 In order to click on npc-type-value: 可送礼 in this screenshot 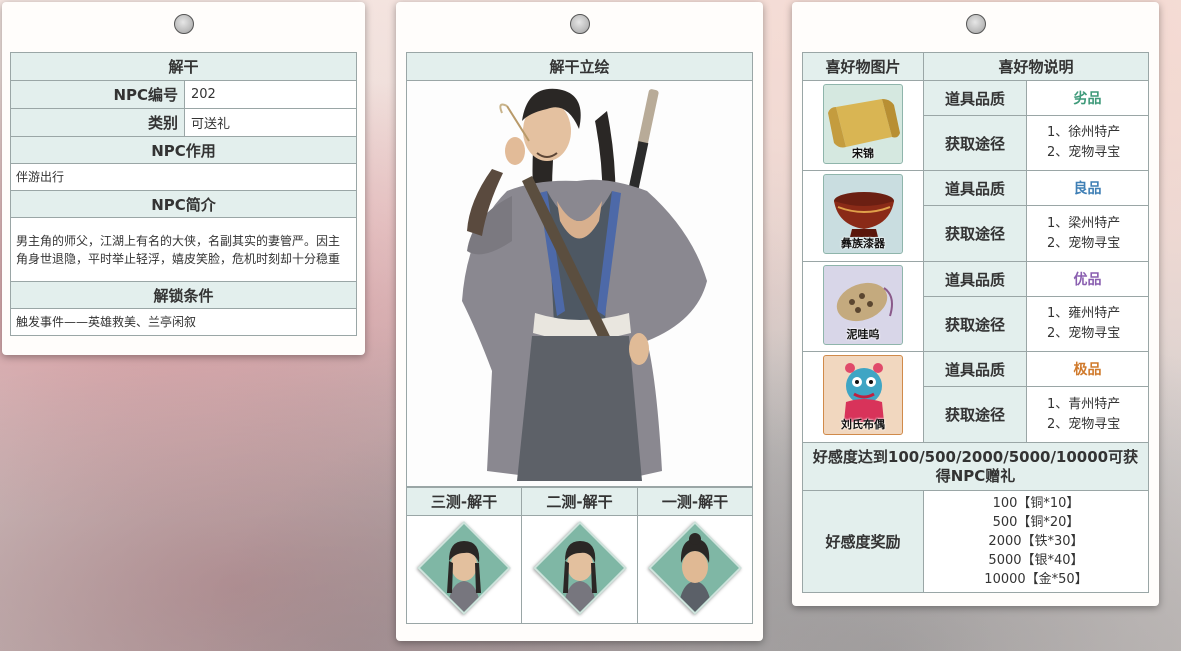, I will do `click(270, 122)`.